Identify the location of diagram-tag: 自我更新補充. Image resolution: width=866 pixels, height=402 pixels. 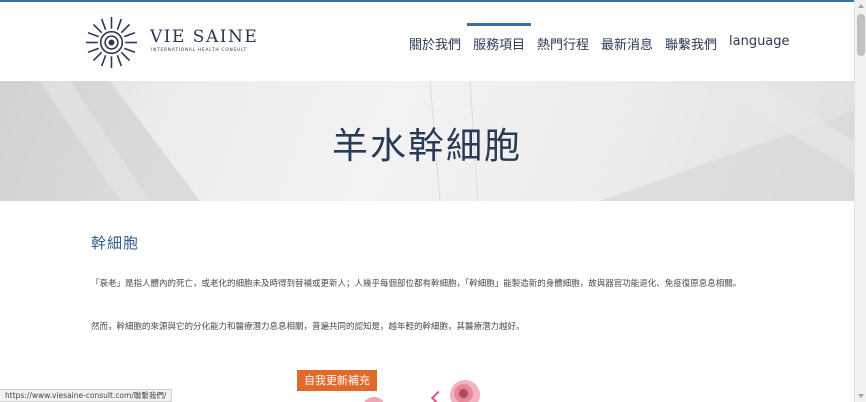
(337, 380).